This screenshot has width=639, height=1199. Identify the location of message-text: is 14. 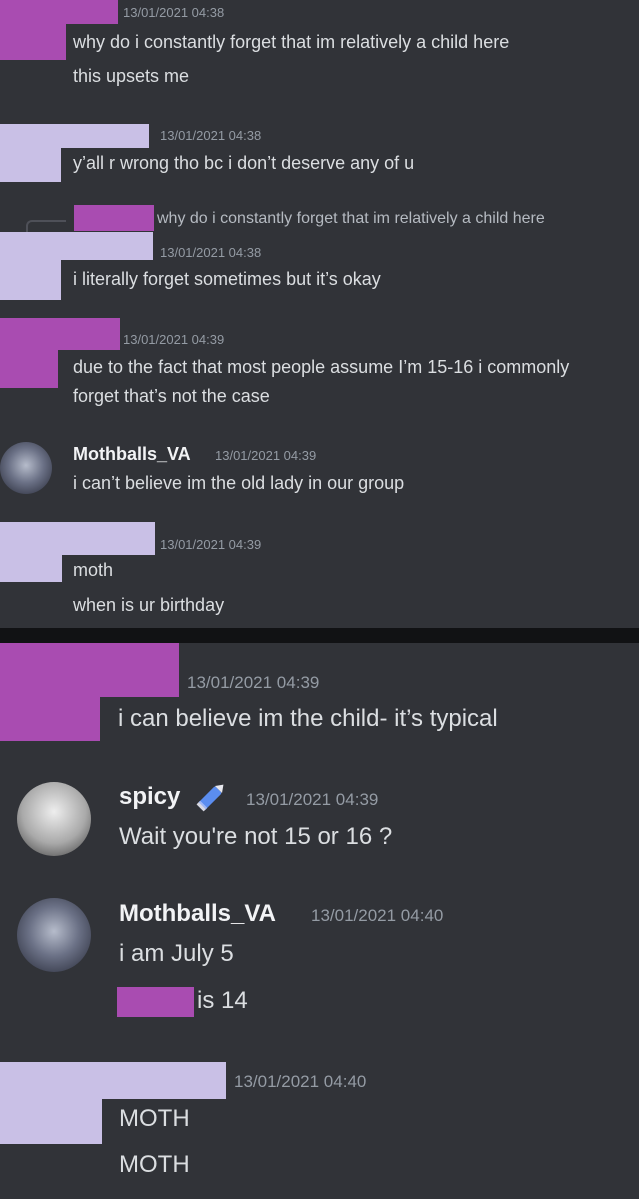
(222, 1000).